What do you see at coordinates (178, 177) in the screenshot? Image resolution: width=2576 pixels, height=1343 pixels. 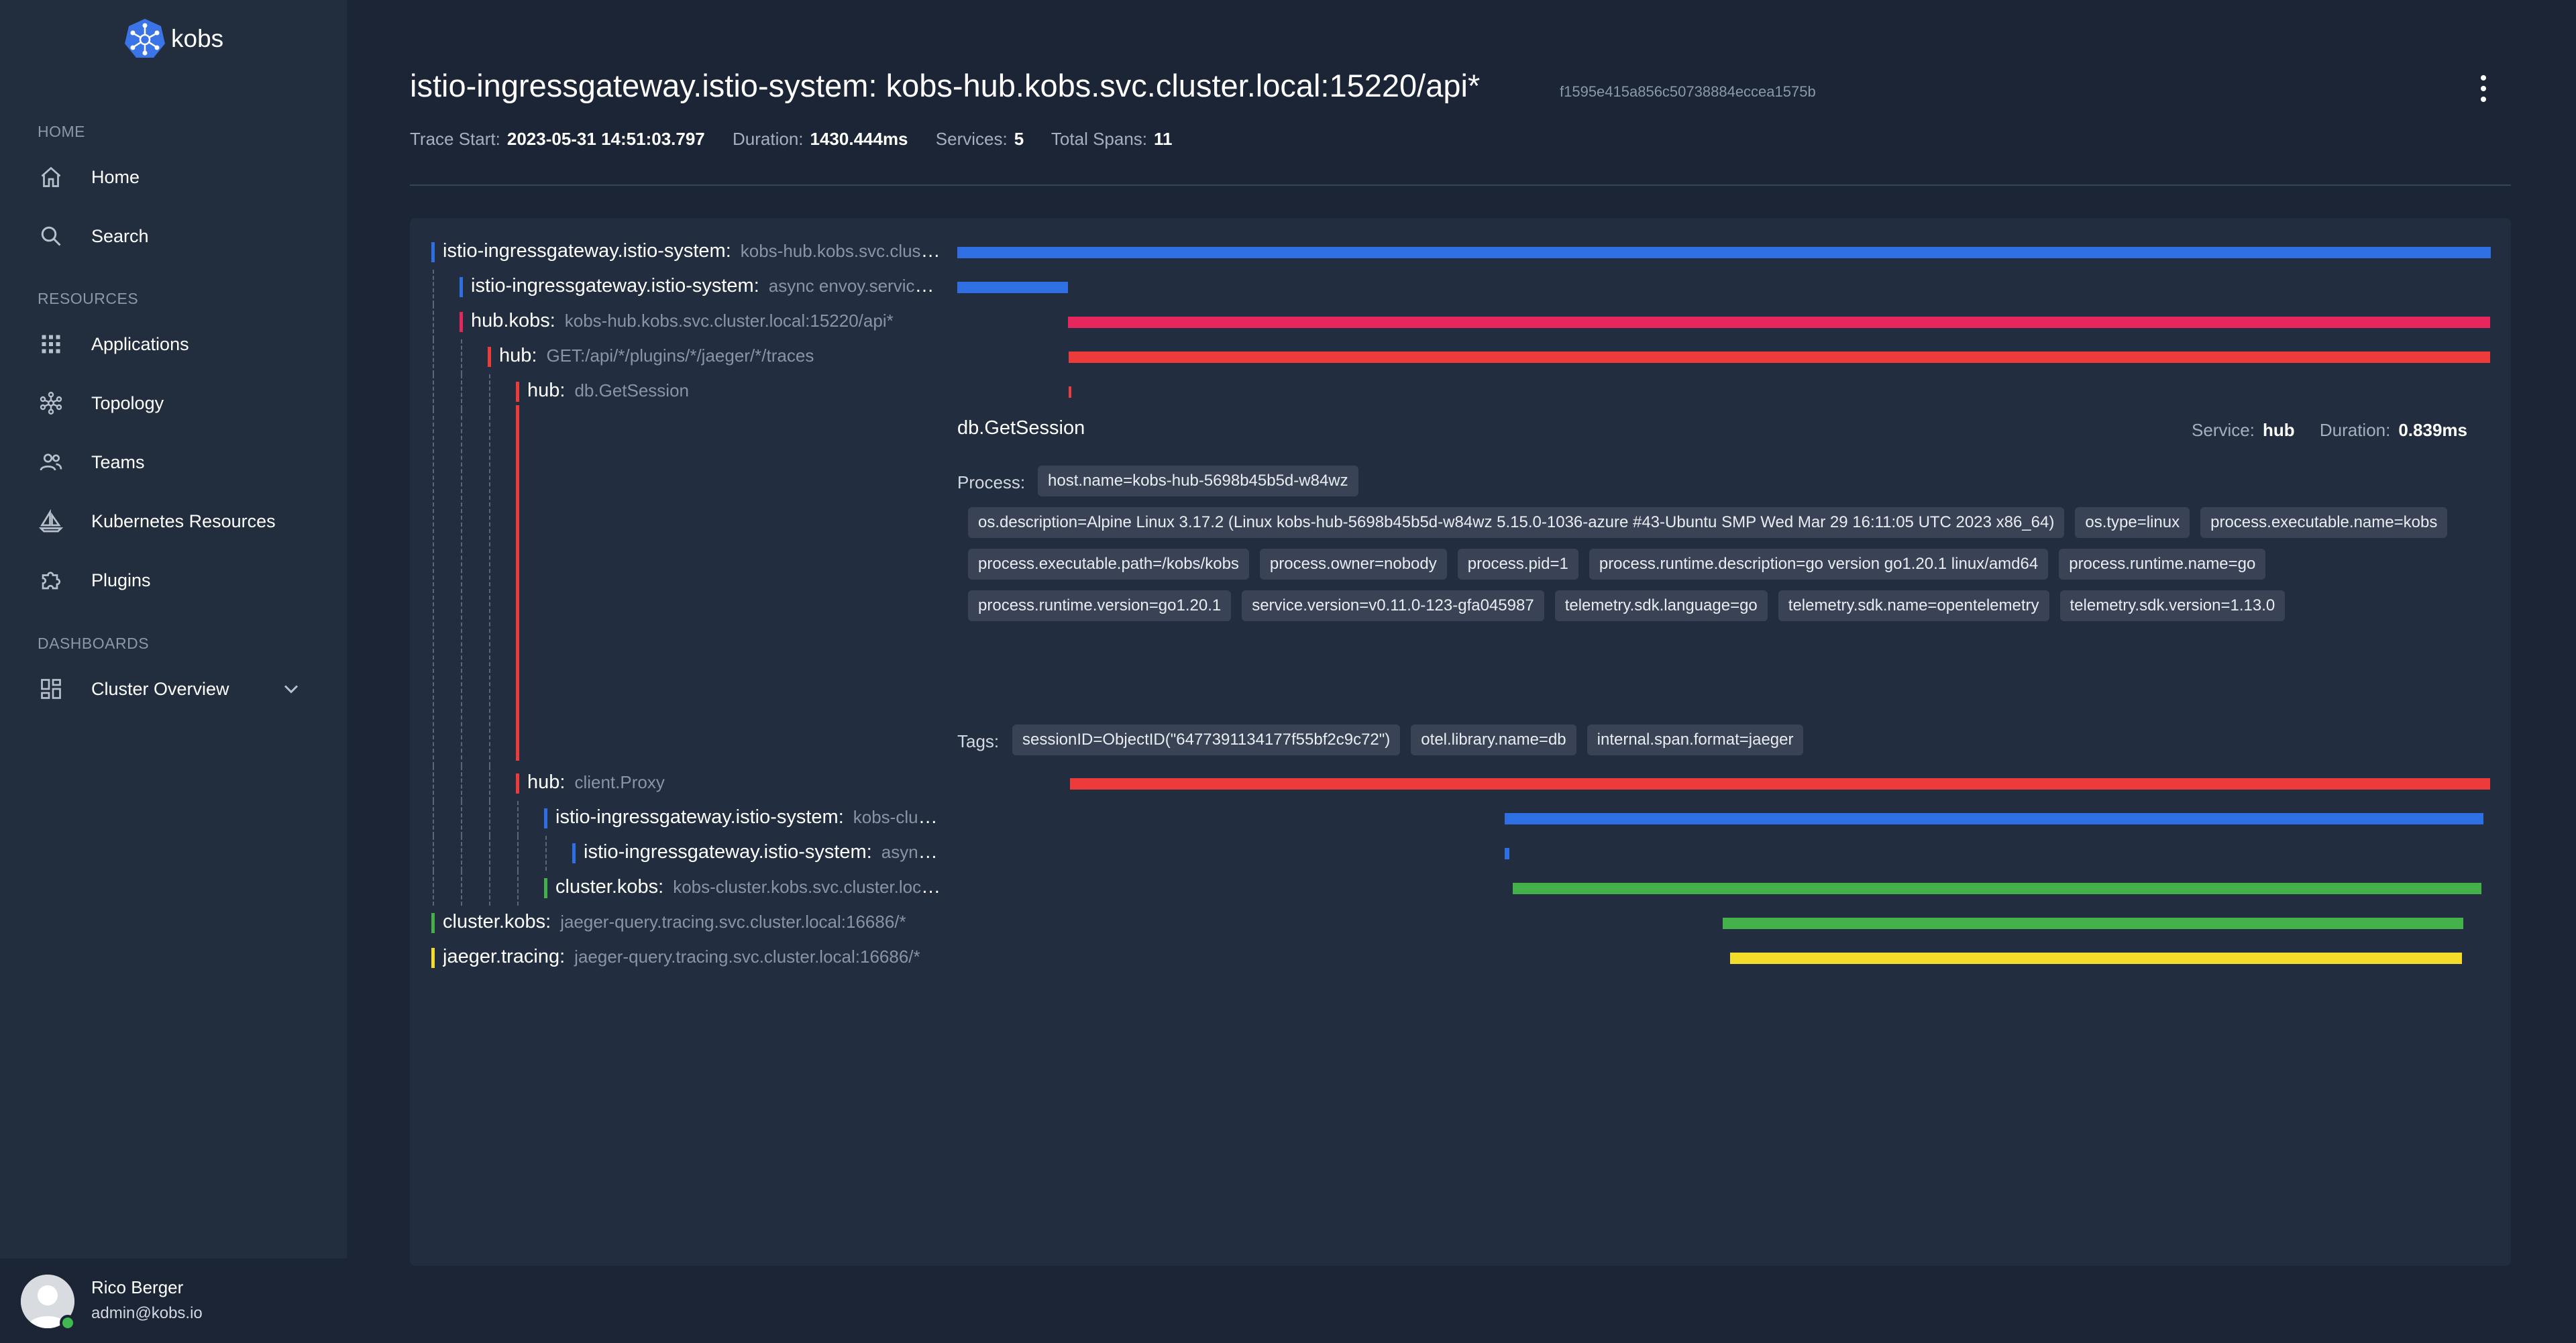 I see `nav-item-home: Home` at bounding box center [178, 177].